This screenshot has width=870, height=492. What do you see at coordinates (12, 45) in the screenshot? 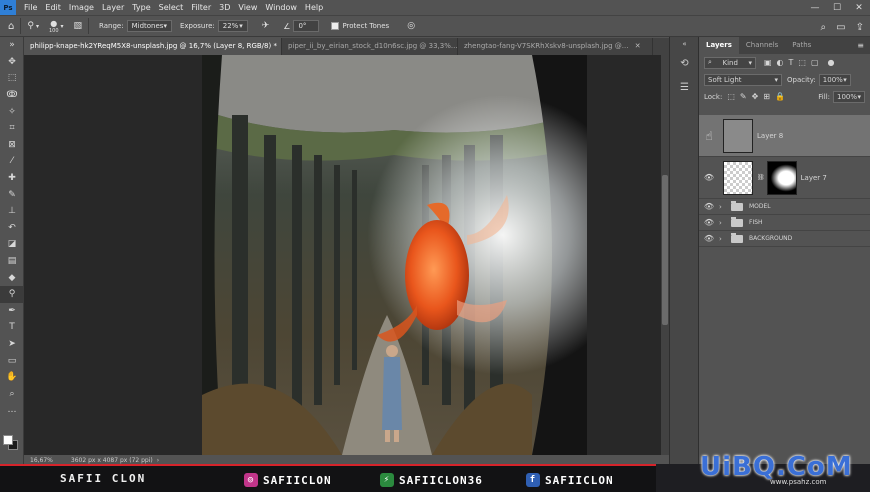
I see `collapse-icon: »` at bounding box center [12, 45].